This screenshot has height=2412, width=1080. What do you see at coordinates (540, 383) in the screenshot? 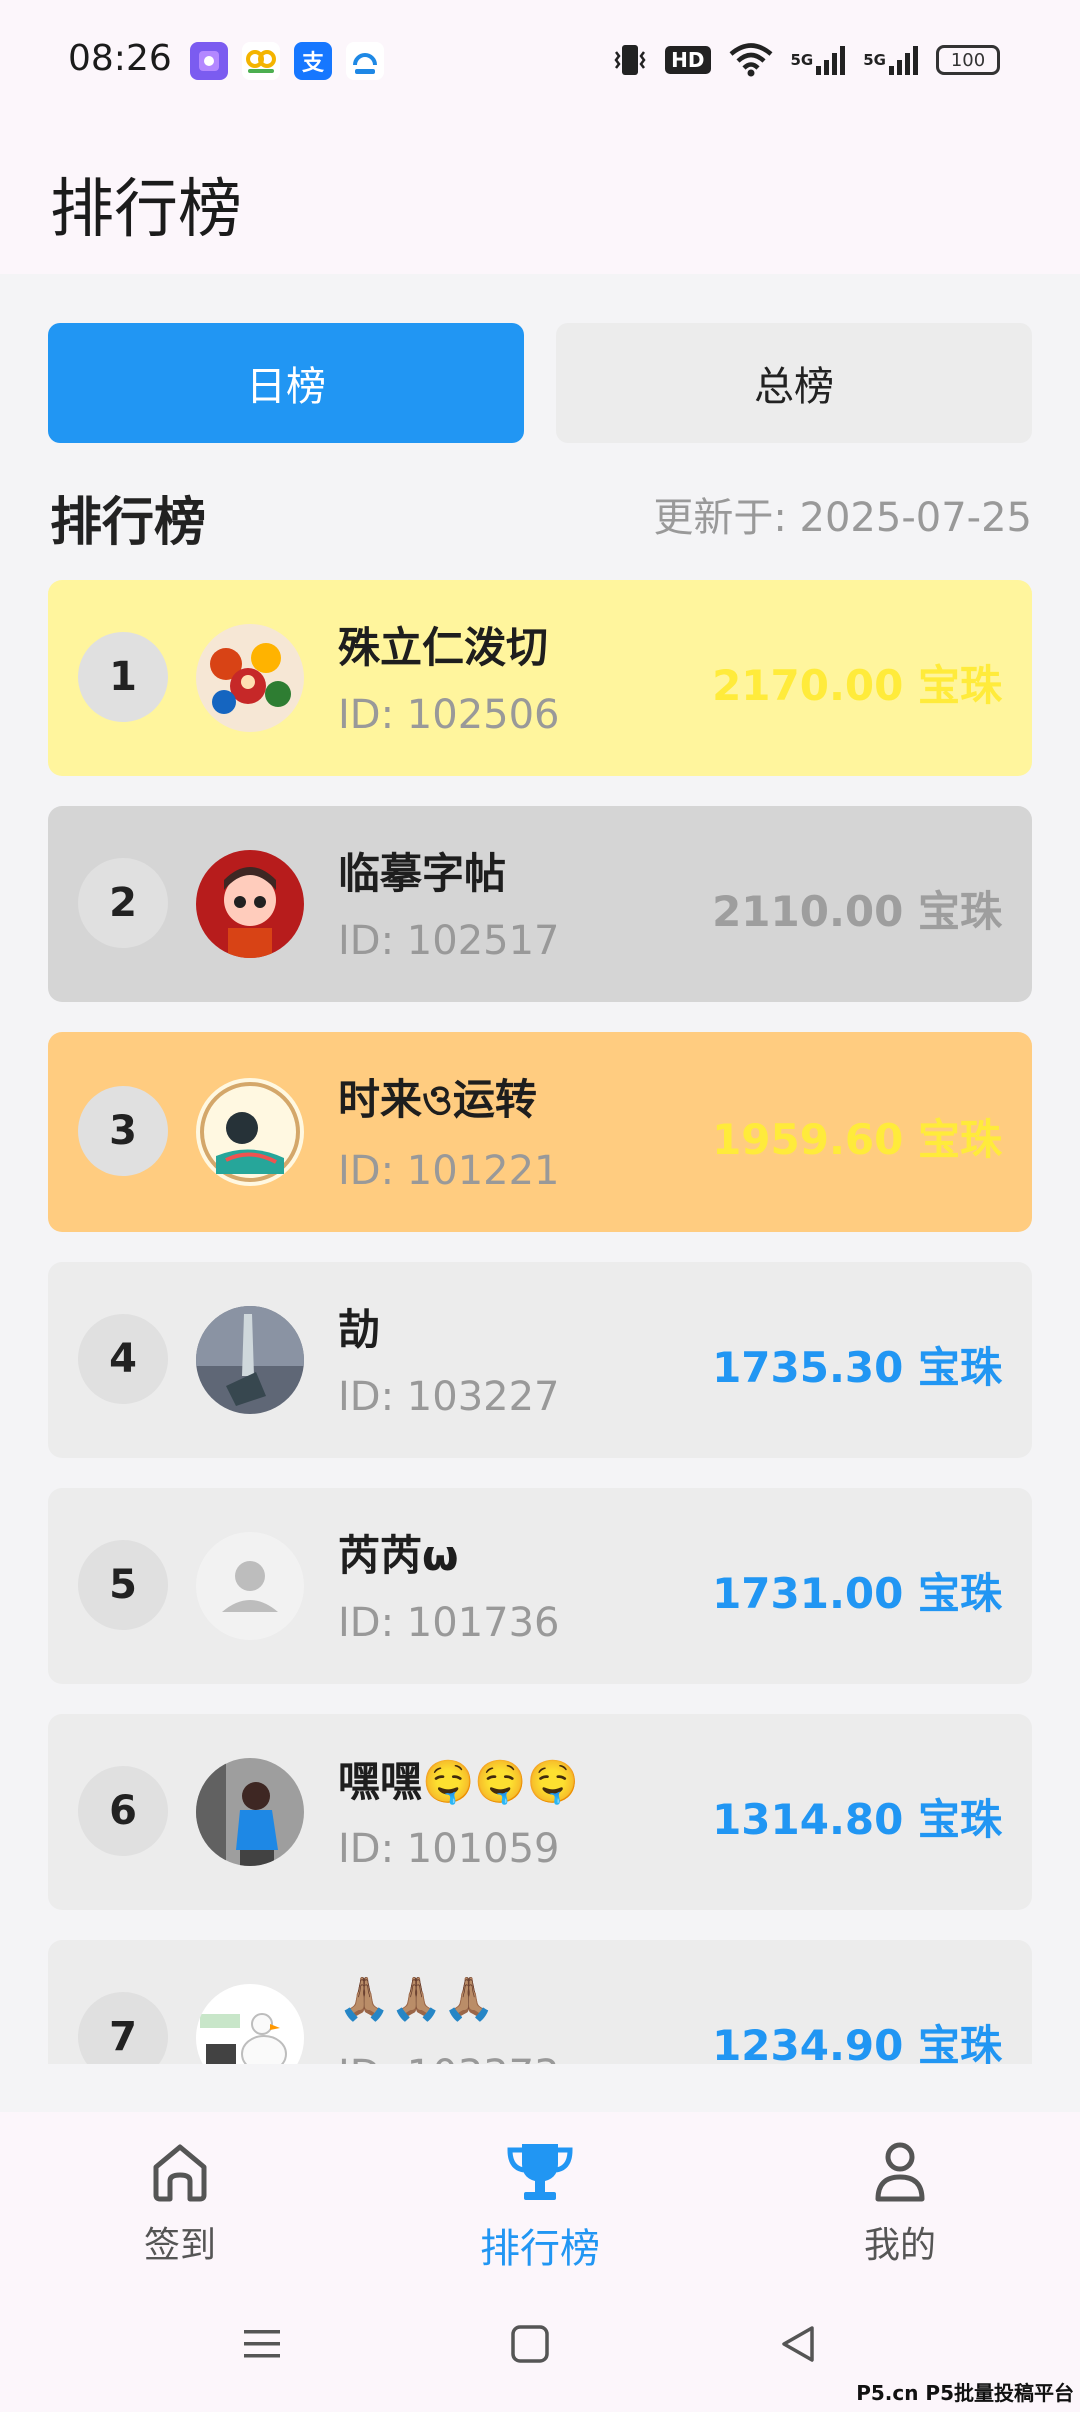
I see `ranking-tabs: 日榜 总榜` at bounding box center [540, 383].